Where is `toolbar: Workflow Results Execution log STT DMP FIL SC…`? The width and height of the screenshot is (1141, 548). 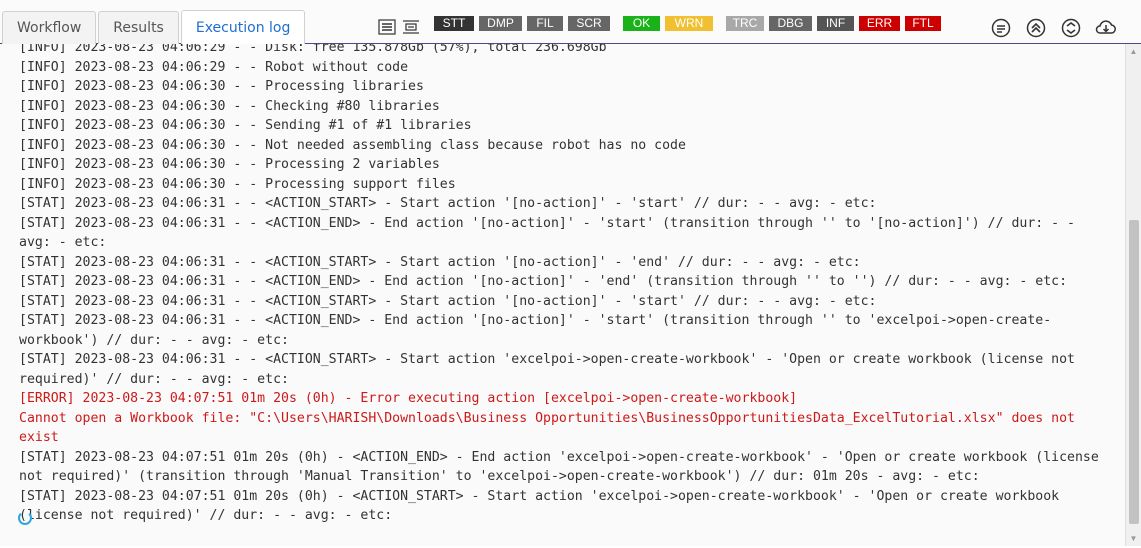 toolbar: Workflow Results Execution log STT DMP FIL SC… is located at coordinates (570, 22).